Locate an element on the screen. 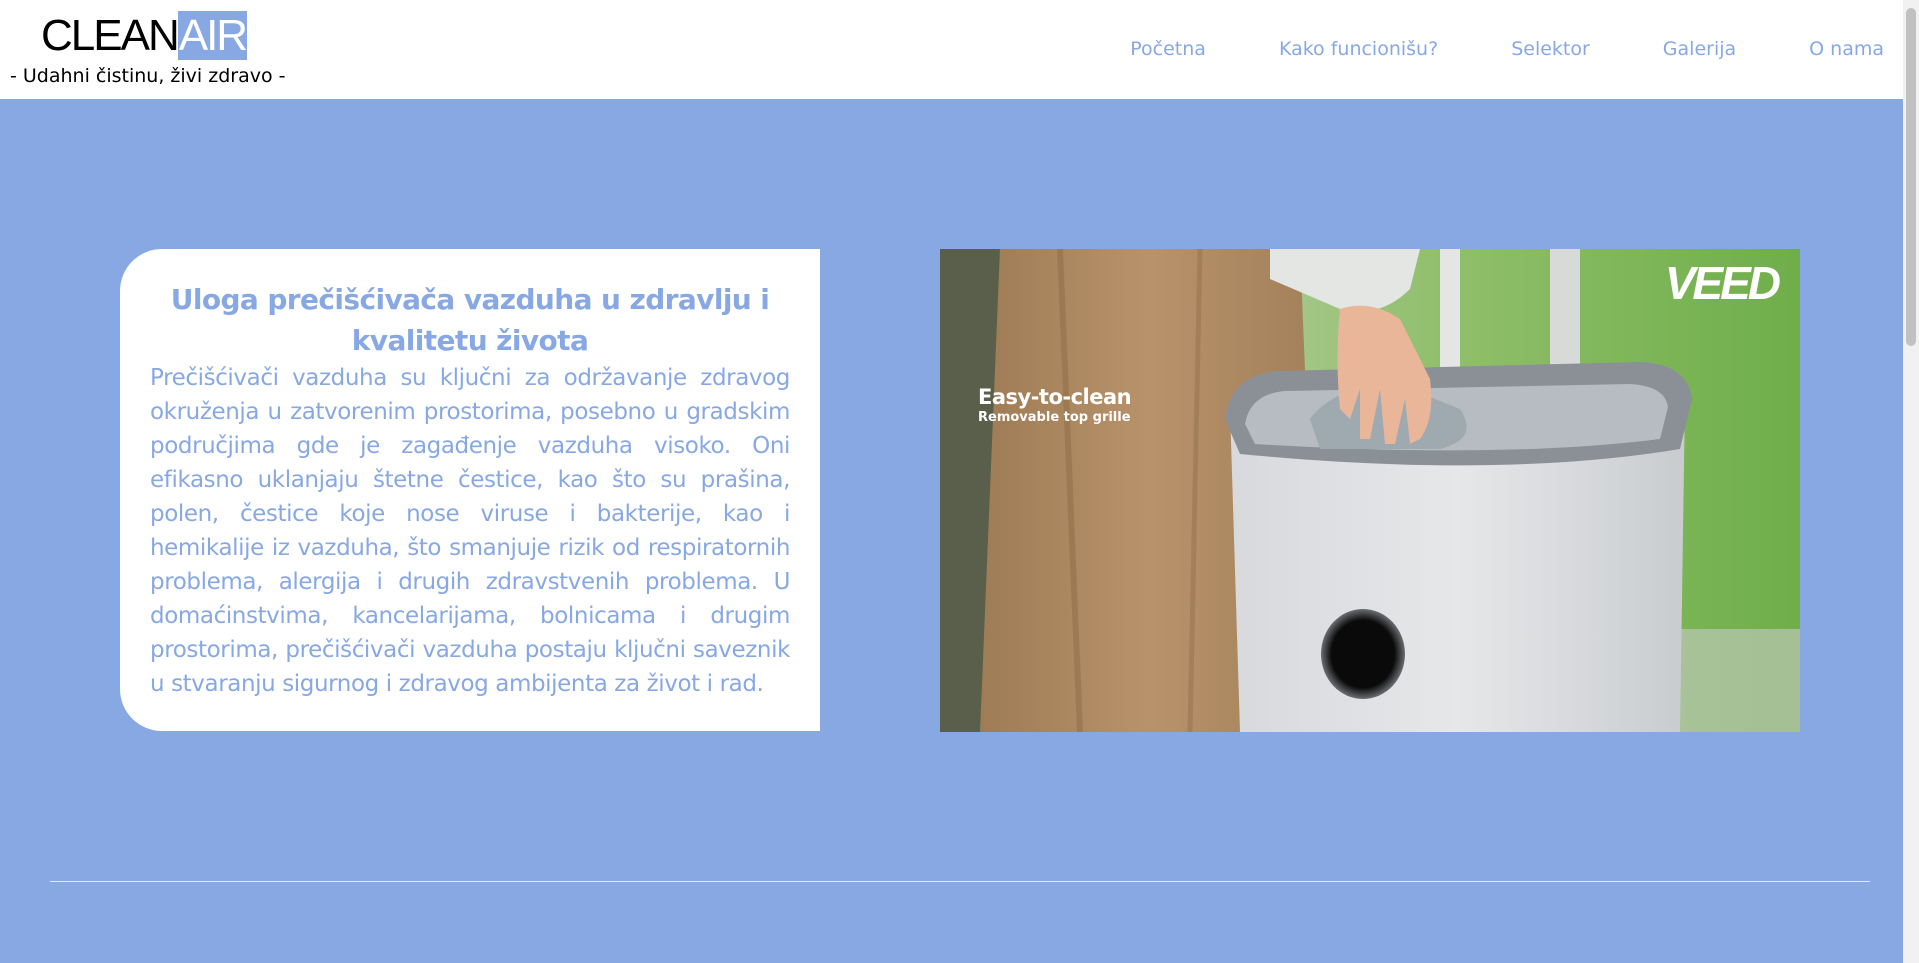 The width and height of the screenshot is (1919, 963). nav-link-kako-funcionisu: Kako funcionišu? is located at coordinates (1358, 49).